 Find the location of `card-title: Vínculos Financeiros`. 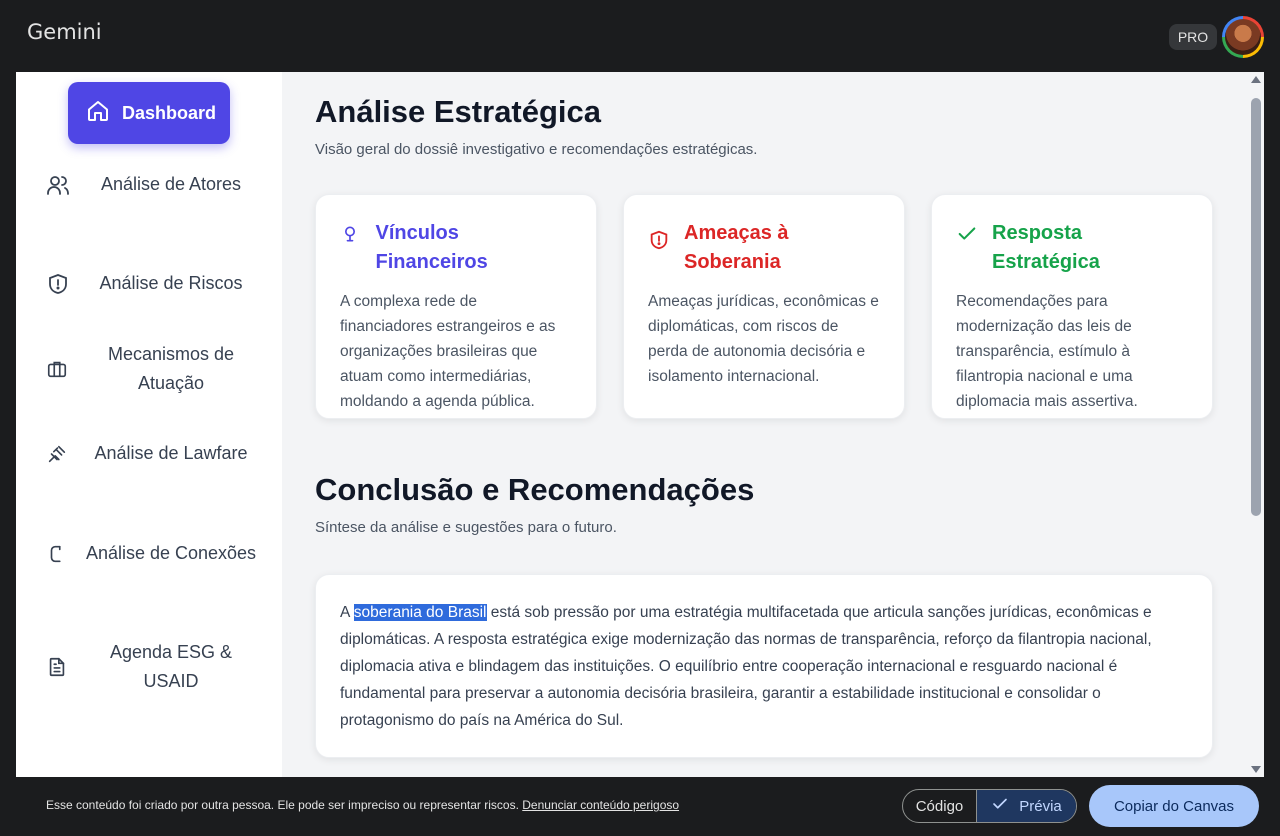

card-title: Vínculos Financeiros is located at coordinates (431, 247).